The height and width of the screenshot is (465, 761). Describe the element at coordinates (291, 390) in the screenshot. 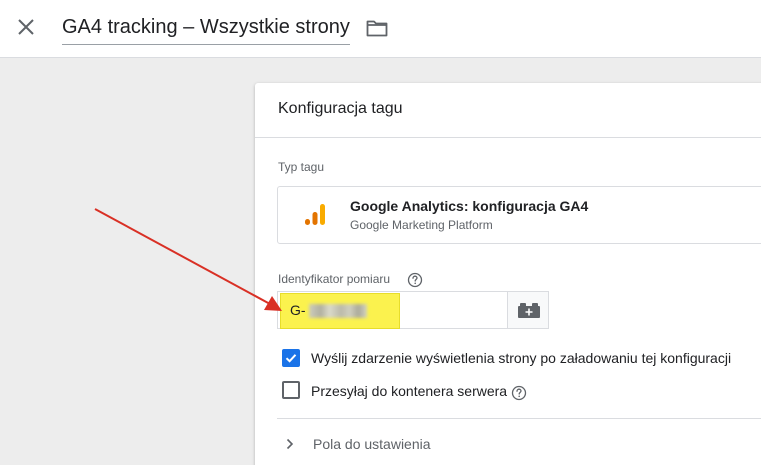

I see `server-container-checkbox` at that location.